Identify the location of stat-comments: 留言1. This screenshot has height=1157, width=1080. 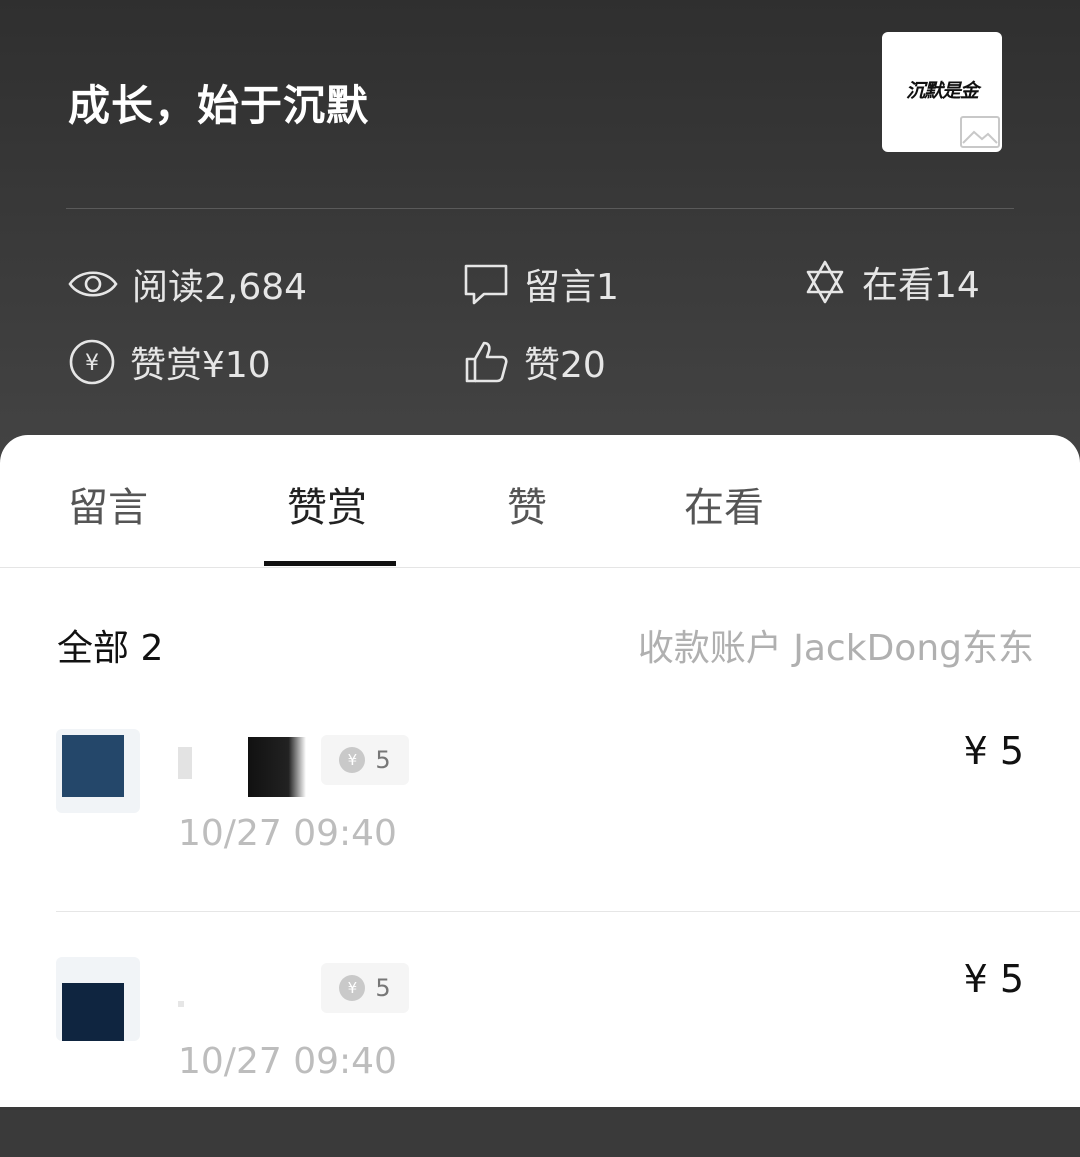
(540, 284).